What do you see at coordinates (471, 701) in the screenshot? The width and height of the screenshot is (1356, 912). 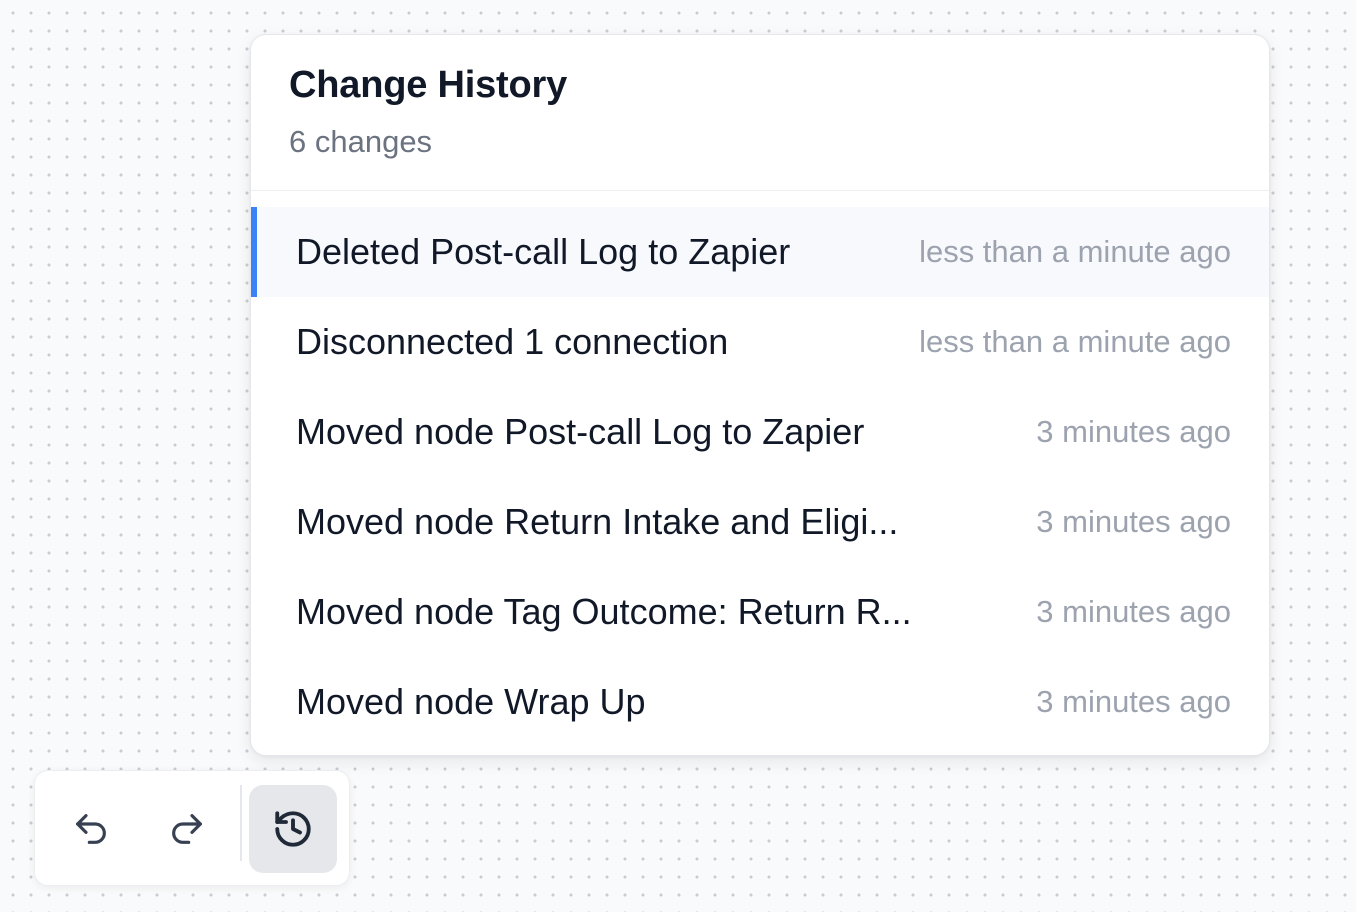 I see `history-item-label: Moved node Wrap Up` at bounding box center [471, 701].